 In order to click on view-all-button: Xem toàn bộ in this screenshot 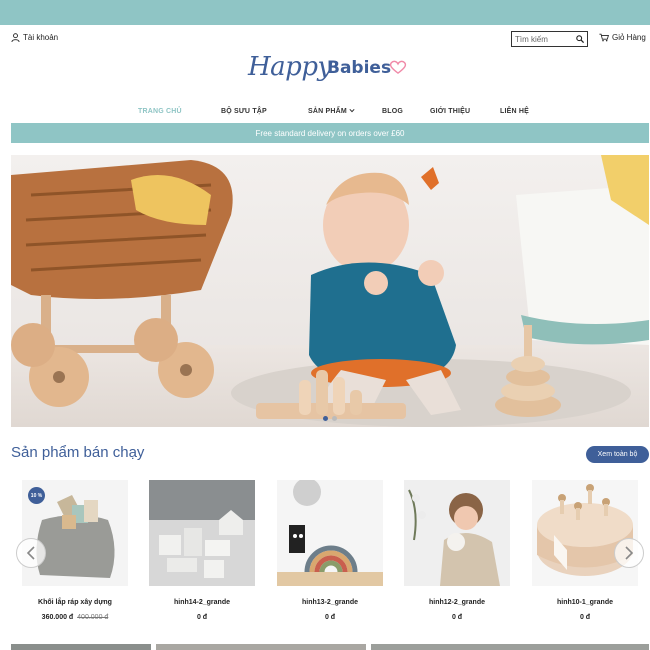, I will do `click(617, 454)`.